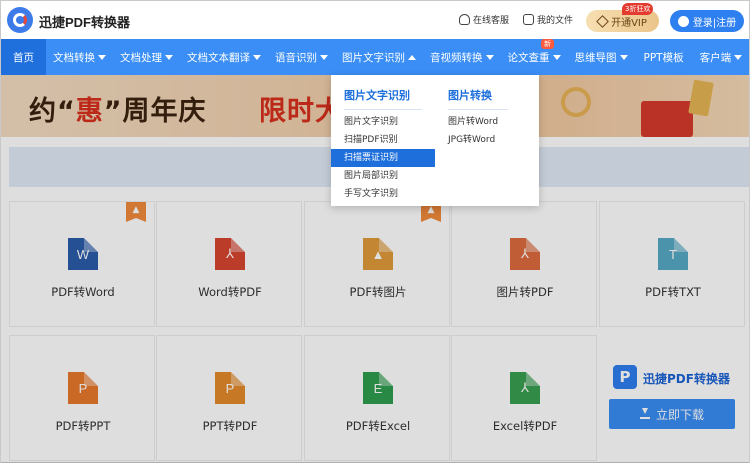  I want to click on nav-item-doc-convert: 文档转换, so click(79, 57).